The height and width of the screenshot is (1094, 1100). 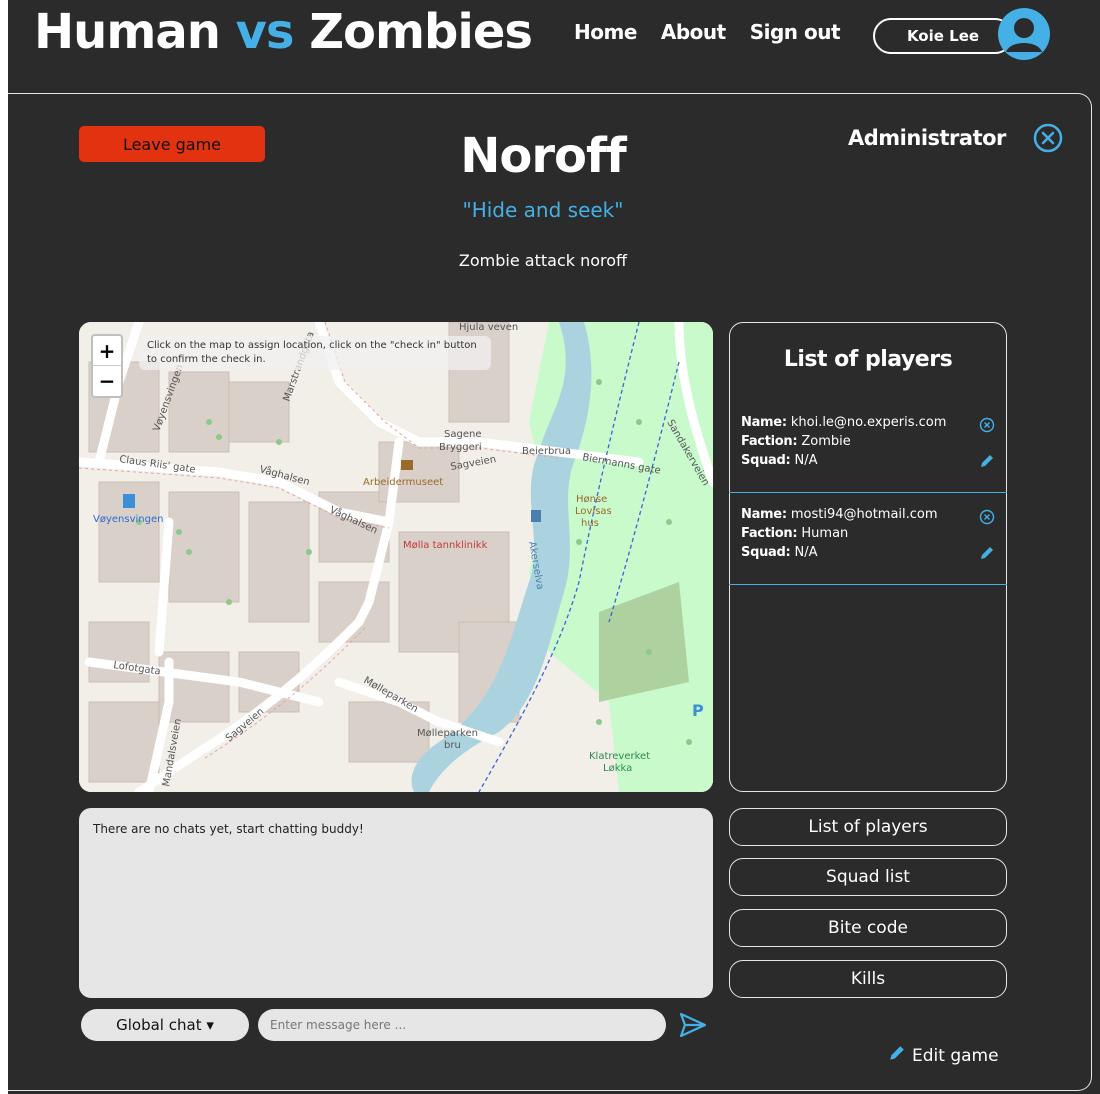 What do you see at coordinates (128, 519) in the screenshot?
I see `svg-text: Vøyensvingen` at bounding box center [128, 519].